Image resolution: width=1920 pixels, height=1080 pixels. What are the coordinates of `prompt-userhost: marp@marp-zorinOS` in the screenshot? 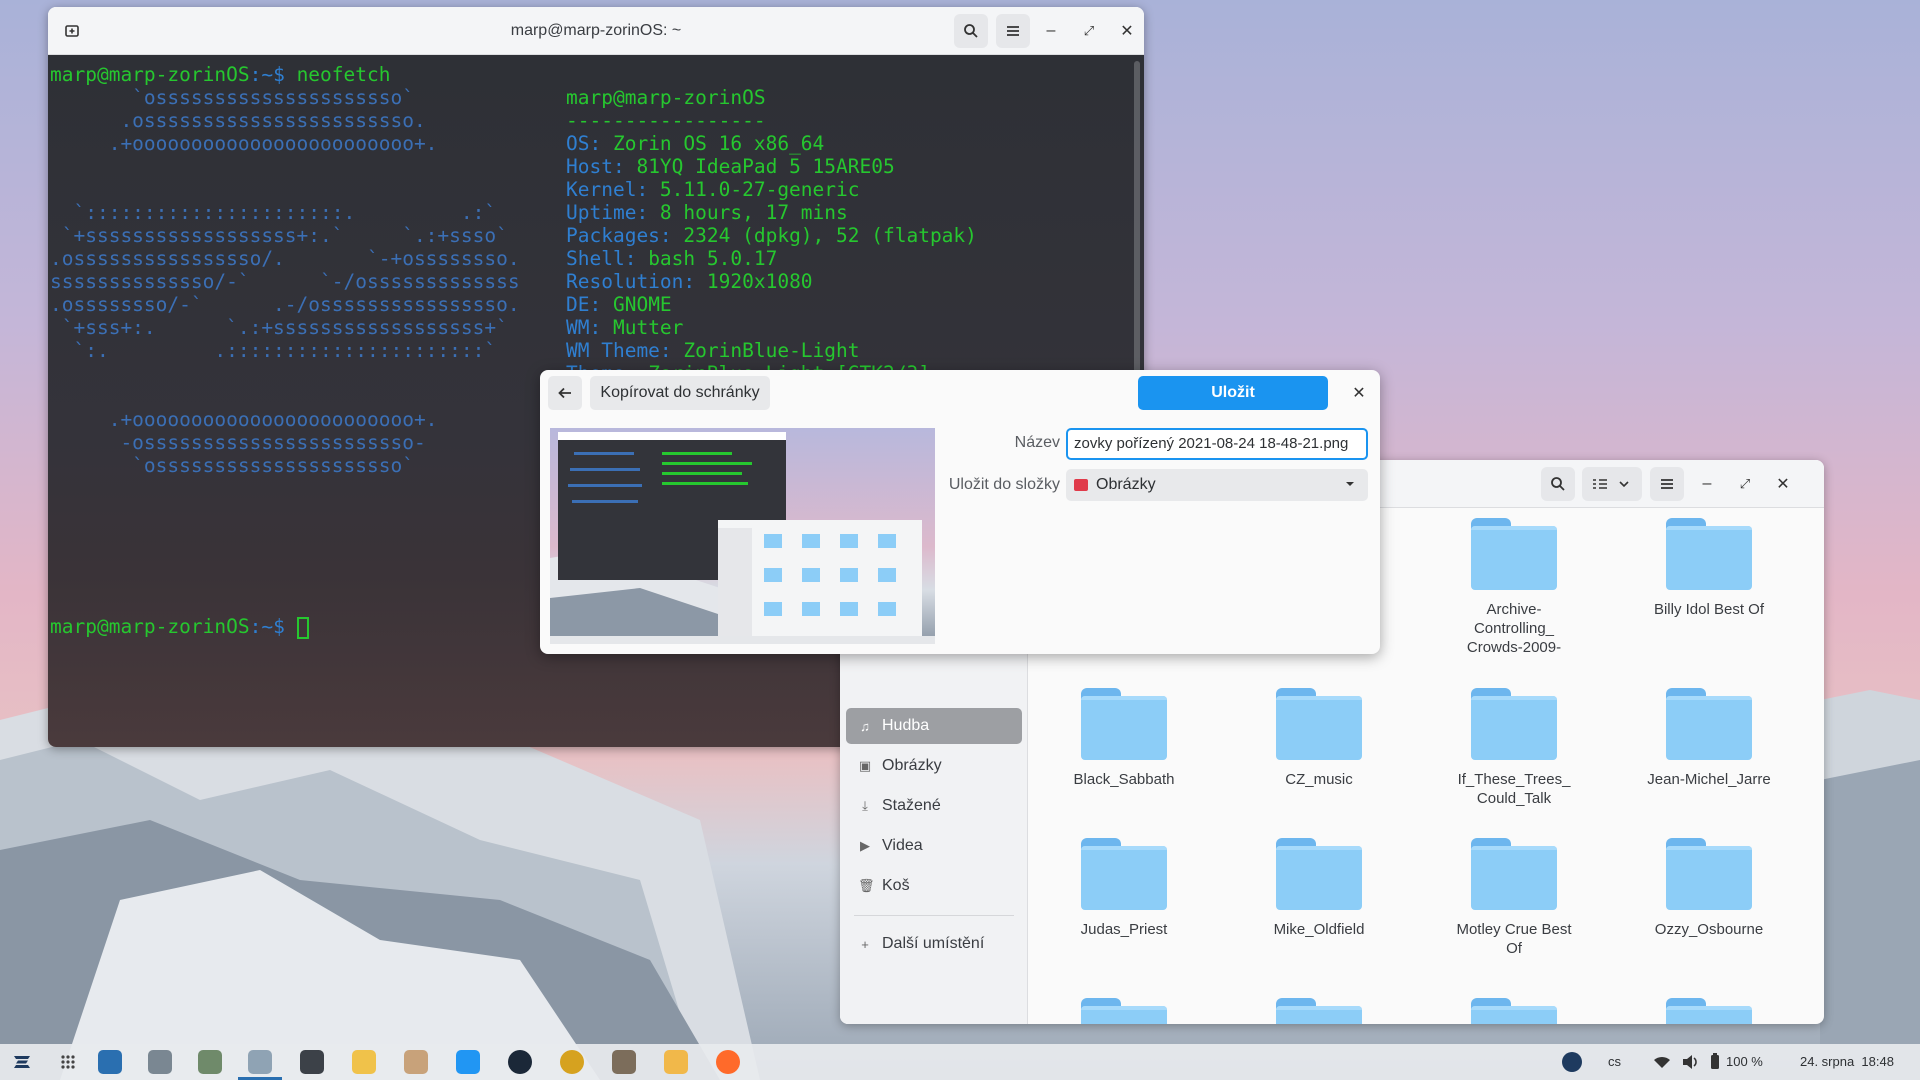 It's located at (150, 74).